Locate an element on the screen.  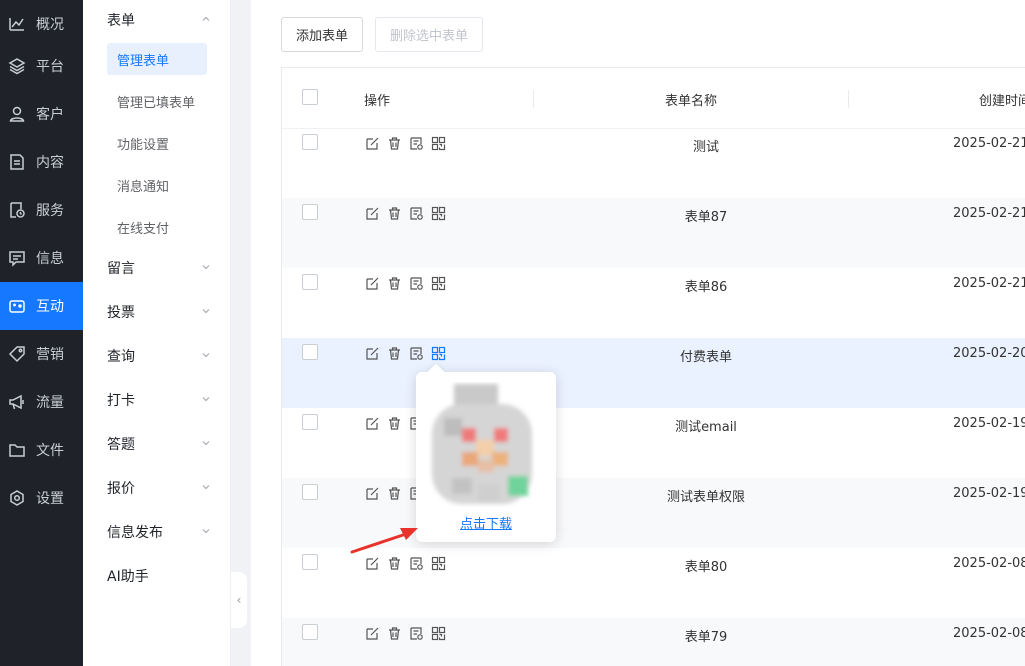
menu-group-messages: 留言 is located at coordinates (157, 268).